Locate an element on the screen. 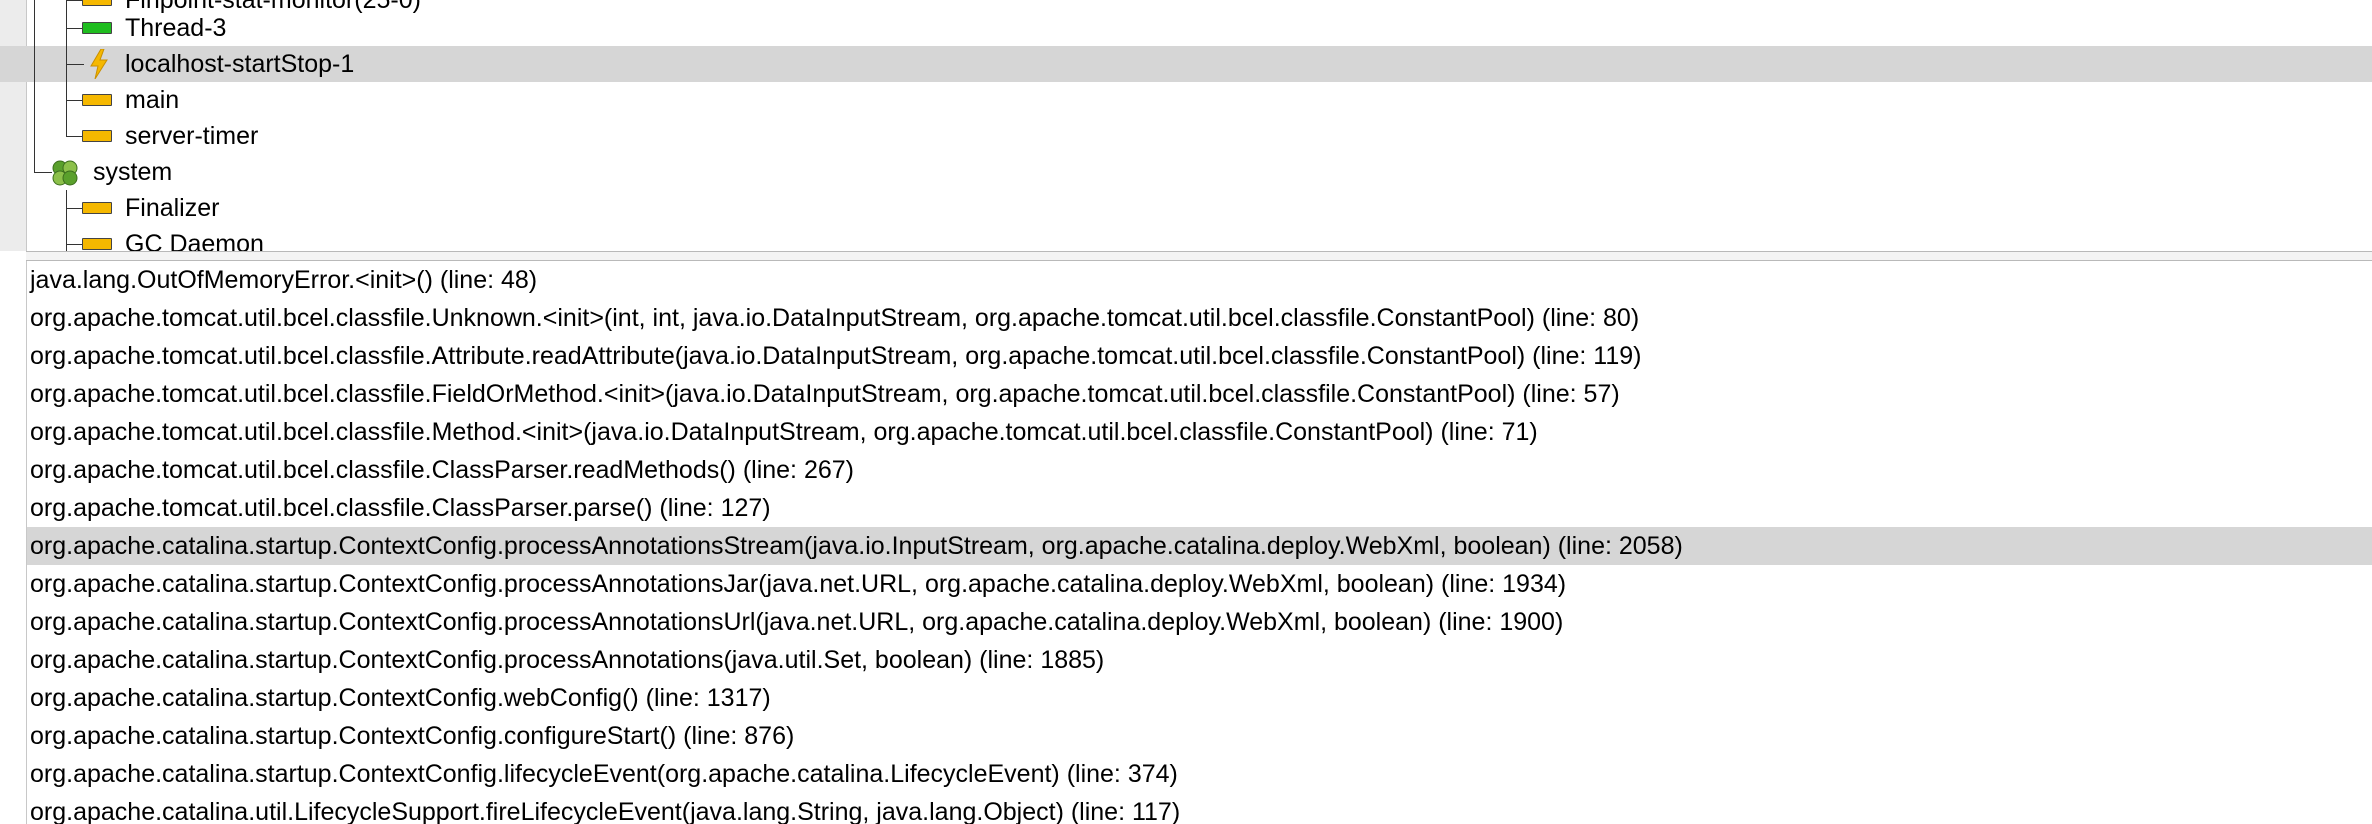 This screenshot has width=2372, height=824. tree-node-finalizer: Finalizer is located at coordinates (1186, 208).